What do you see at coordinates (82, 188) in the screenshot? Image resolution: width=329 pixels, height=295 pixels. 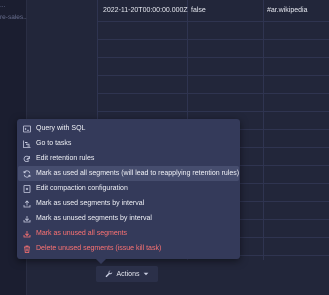 I see `menu-item-label: Edit compaction configuration` at bounding box center [82, 188].